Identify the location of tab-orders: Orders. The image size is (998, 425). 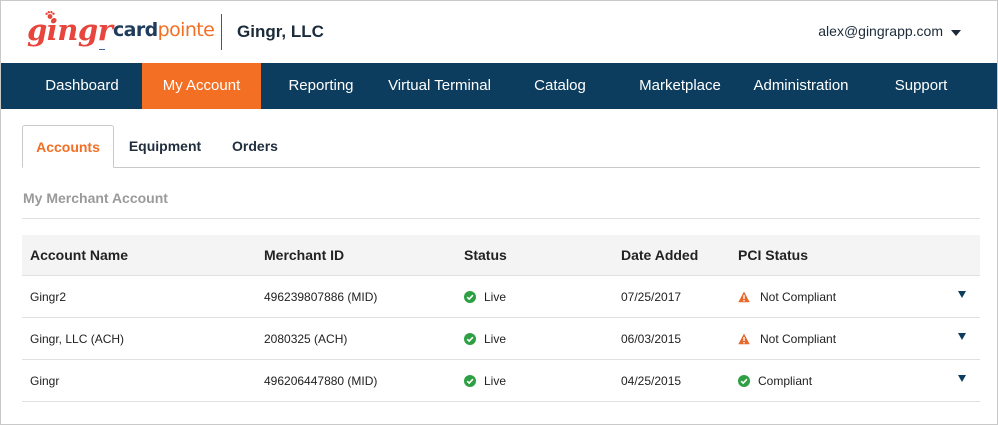
(255, 146).